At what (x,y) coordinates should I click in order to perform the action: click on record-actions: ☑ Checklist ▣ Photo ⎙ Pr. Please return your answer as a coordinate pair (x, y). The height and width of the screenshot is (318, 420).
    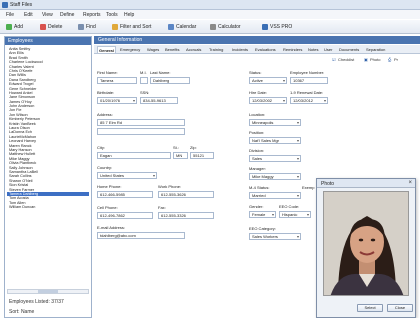
    Looking at the image, I should click on (257, 60).